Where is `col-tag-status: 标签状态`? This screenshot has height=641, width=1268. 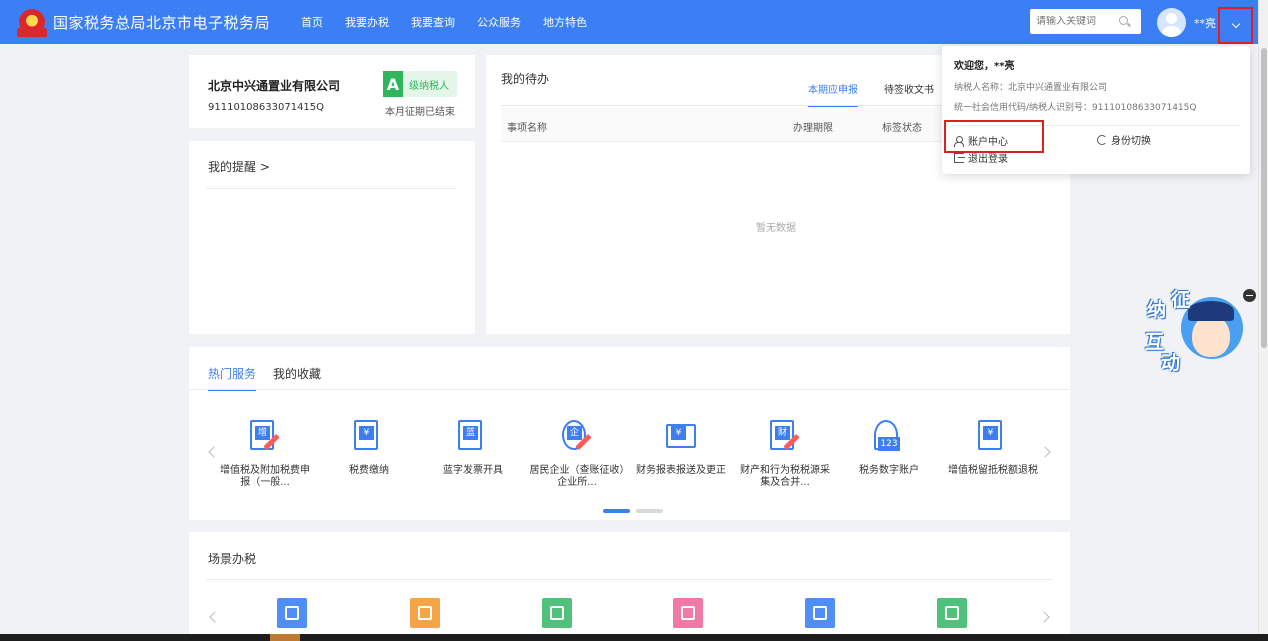
col-tag-status: 标签状态 is located at coordinates (902, 128).